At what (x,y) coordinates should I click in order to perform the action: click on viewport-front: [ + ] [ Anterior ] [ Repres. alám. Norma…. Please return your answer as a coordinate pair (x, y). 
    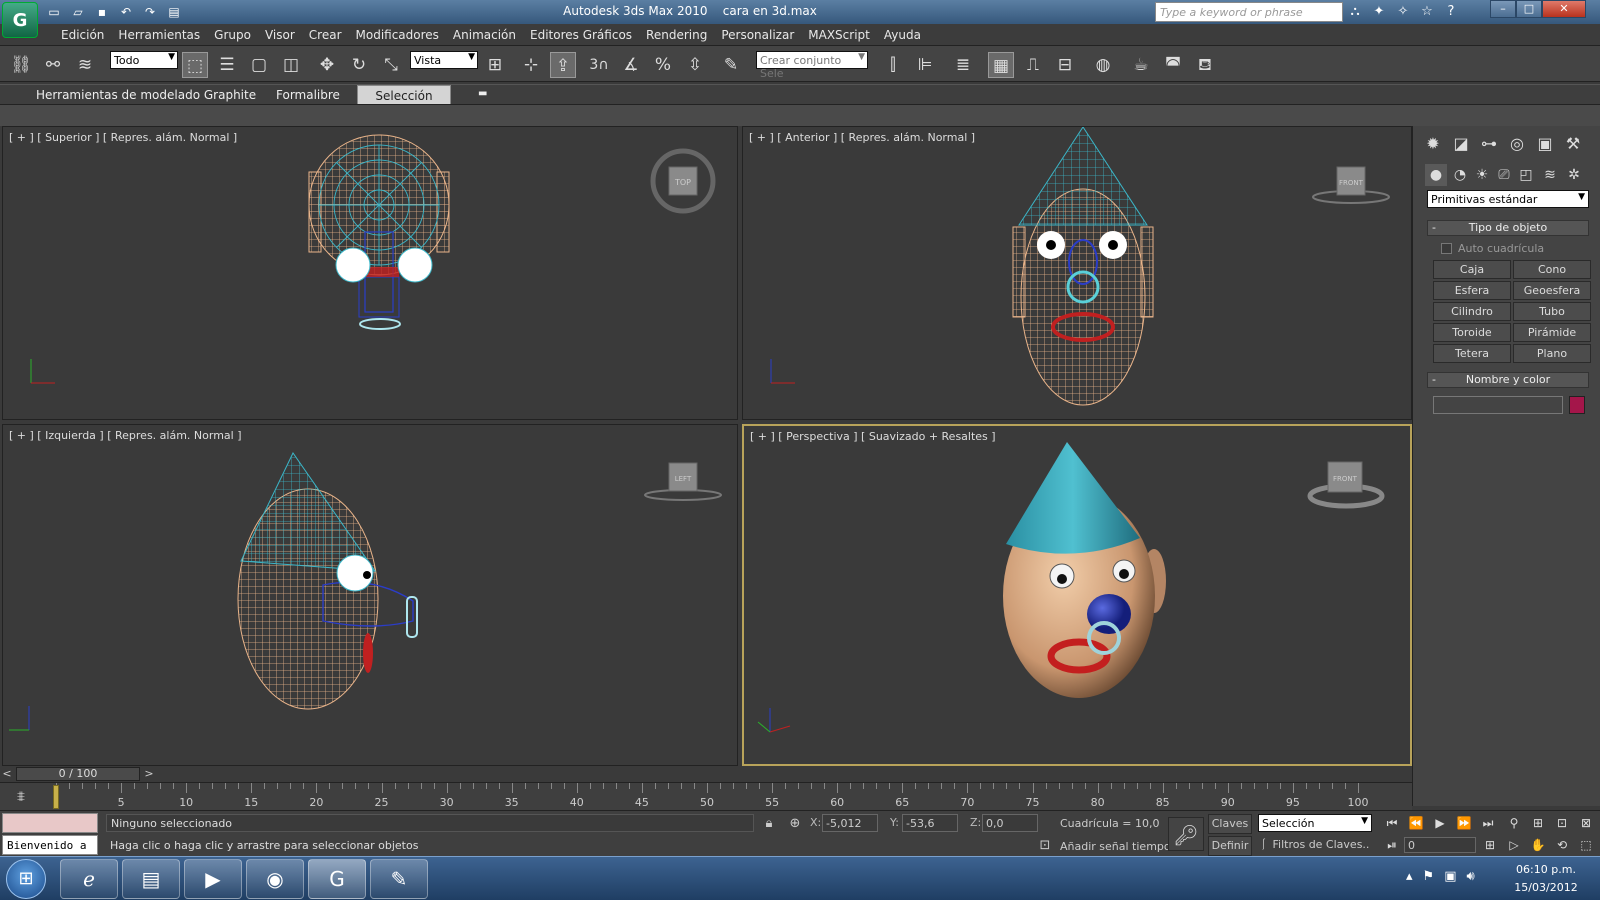
    Looking at the image, I should click on (1077, 273).